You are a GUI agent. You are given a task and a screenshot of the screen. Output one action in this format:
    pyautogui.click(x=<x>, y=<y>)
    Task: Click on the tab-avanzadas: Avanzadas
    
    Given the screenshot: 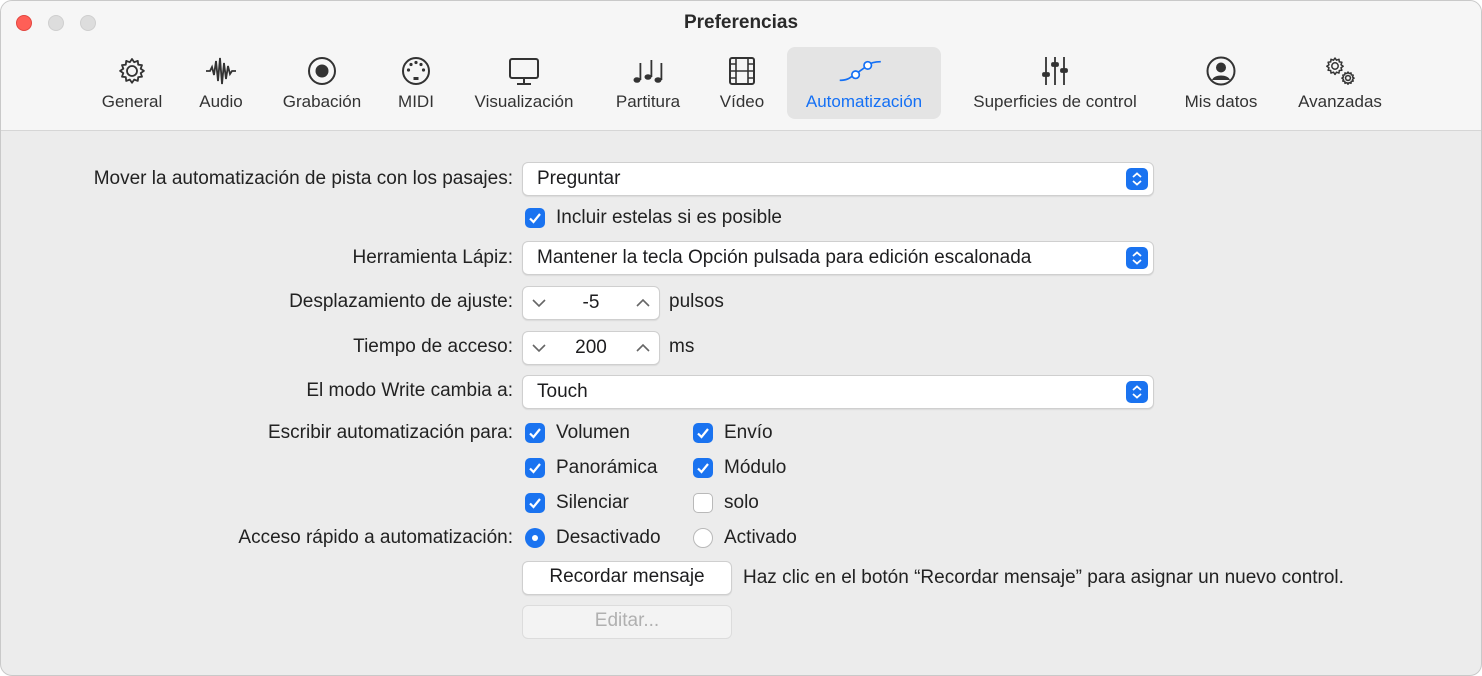 What is the action you would take?
    pyautogui.click(x=1340, y=83)
    